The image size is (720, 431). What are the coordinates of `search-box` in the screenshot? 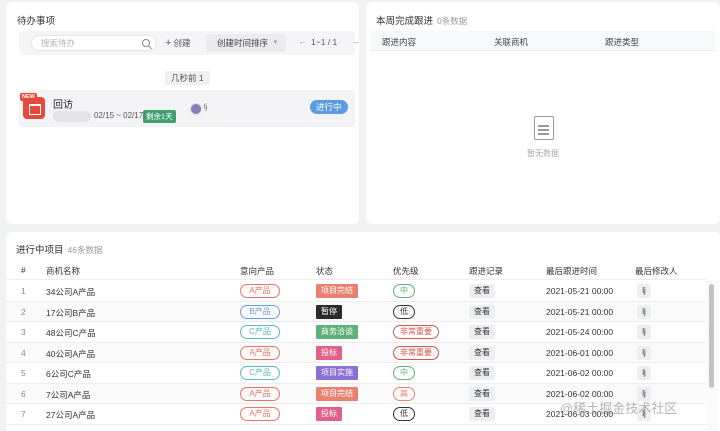 It's located at (94, 43).